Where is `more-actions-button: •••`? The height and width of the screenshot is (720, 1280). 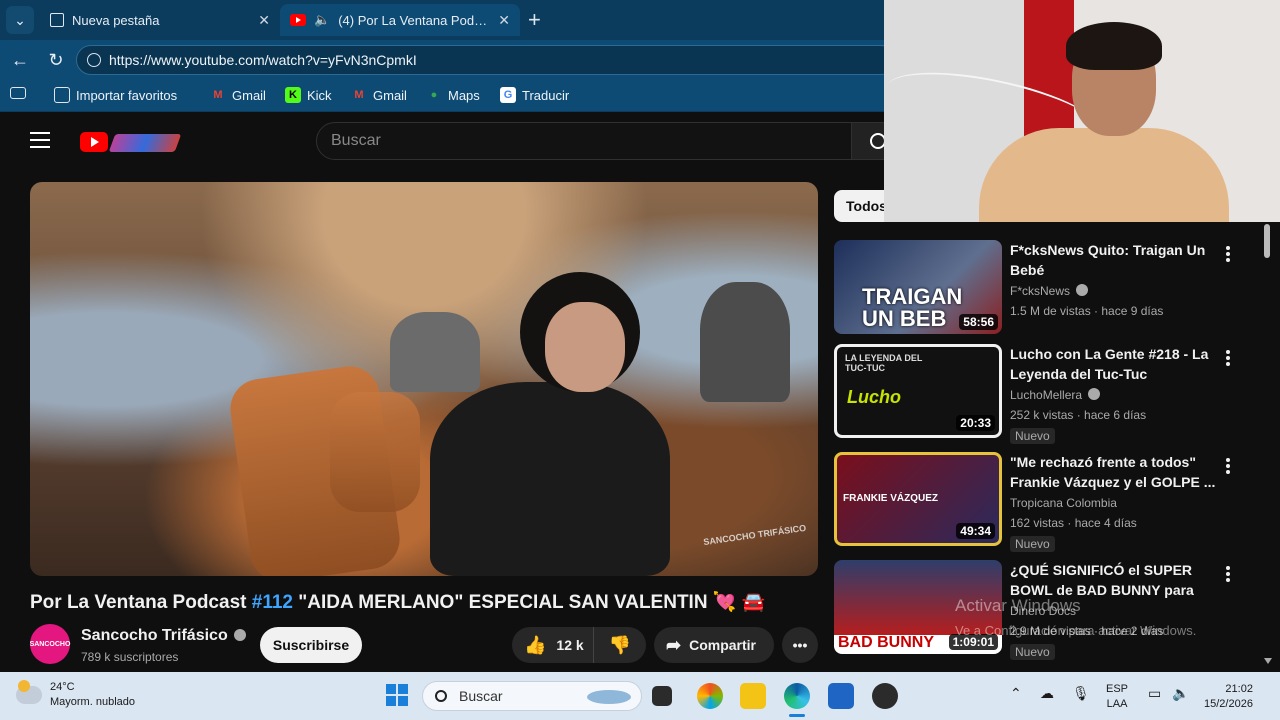 more-actions-button: ••• is located at coordinates (800, 645).